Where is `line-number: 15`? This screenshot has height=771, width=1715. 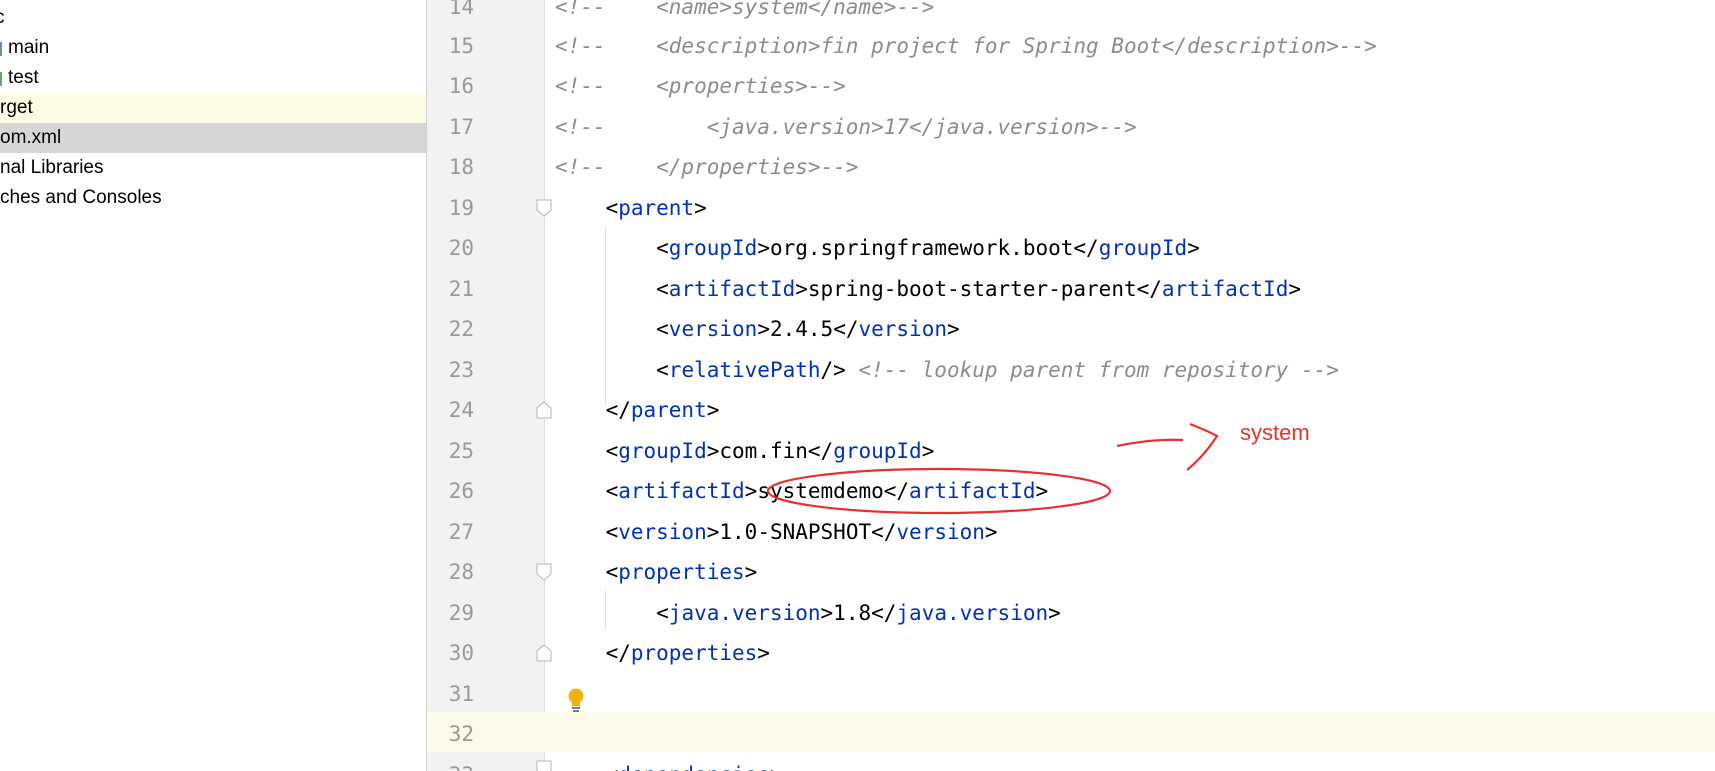
line-number: 15 is located at coordinates (461, 46).